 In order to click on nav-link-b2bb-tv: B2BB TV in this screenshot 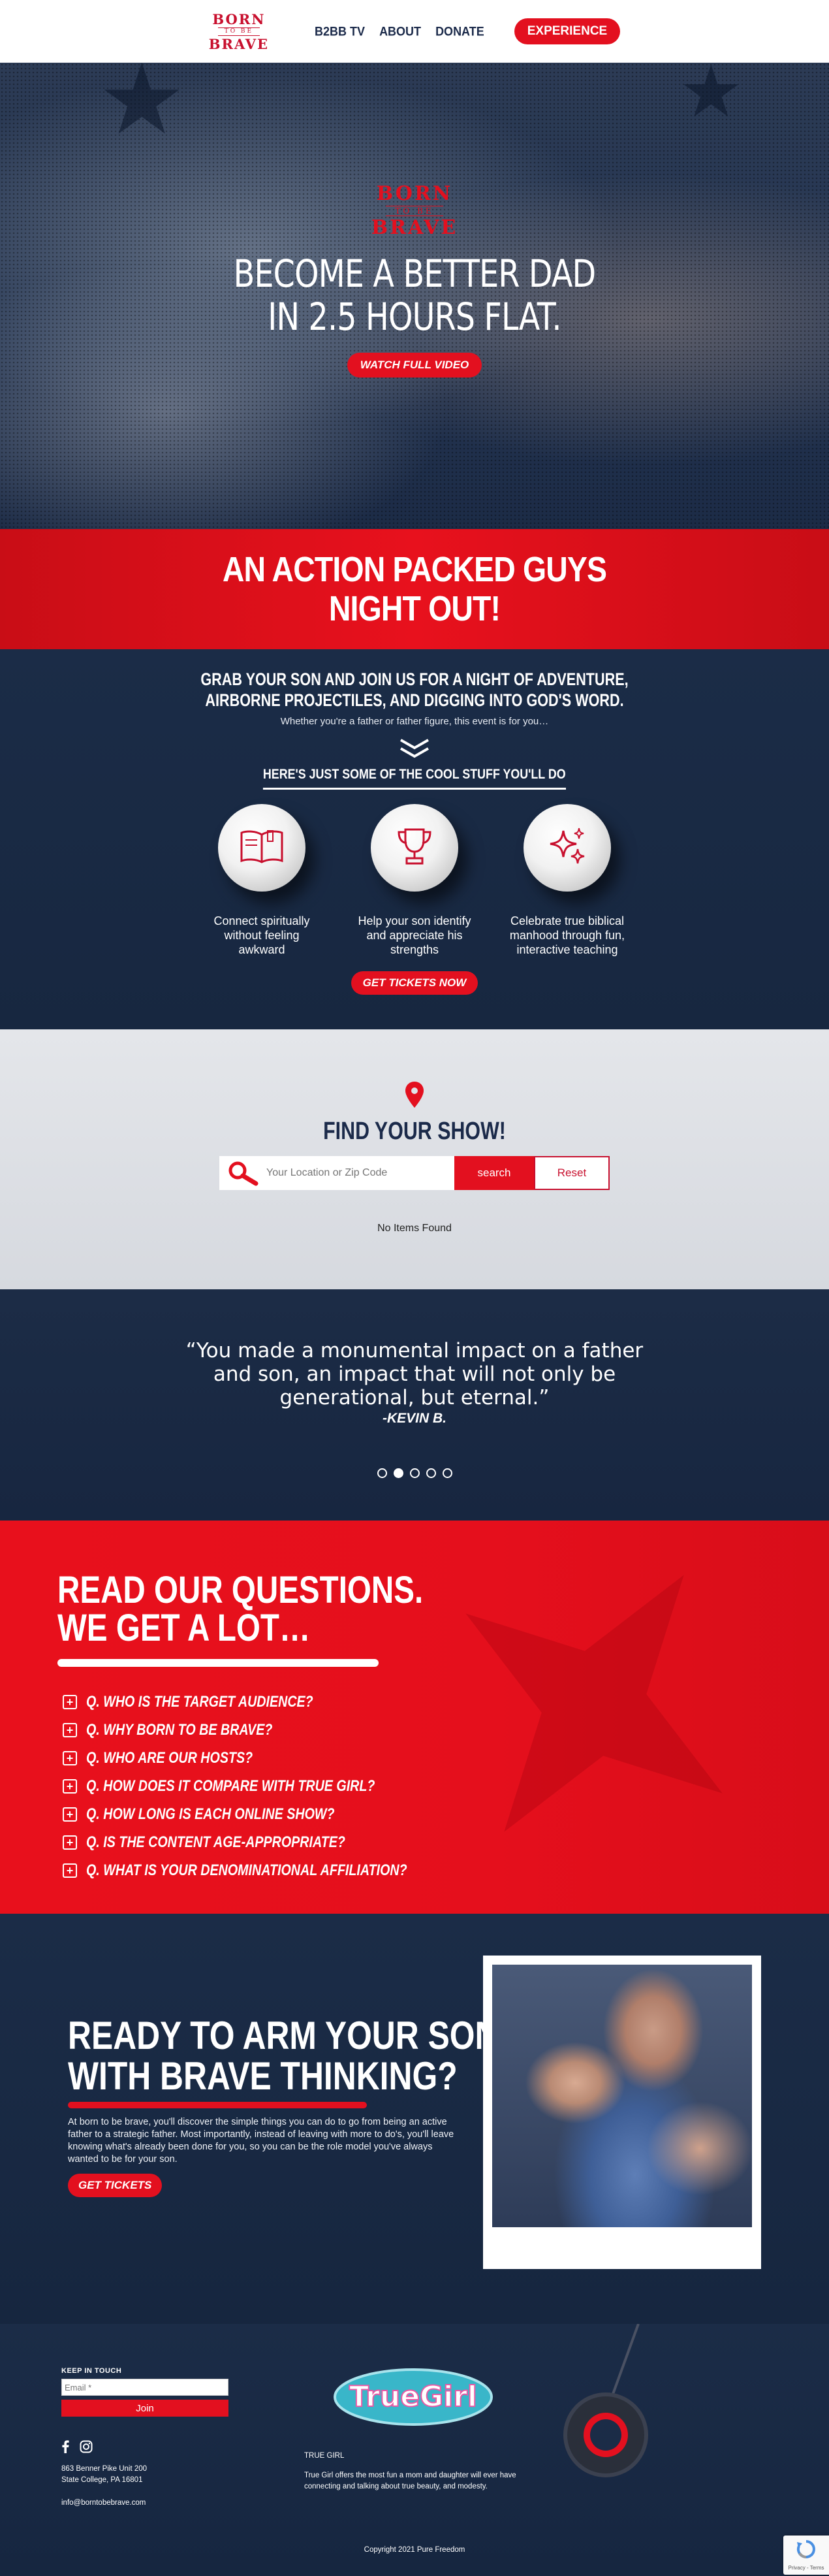, I will do `click(340, 31)`.